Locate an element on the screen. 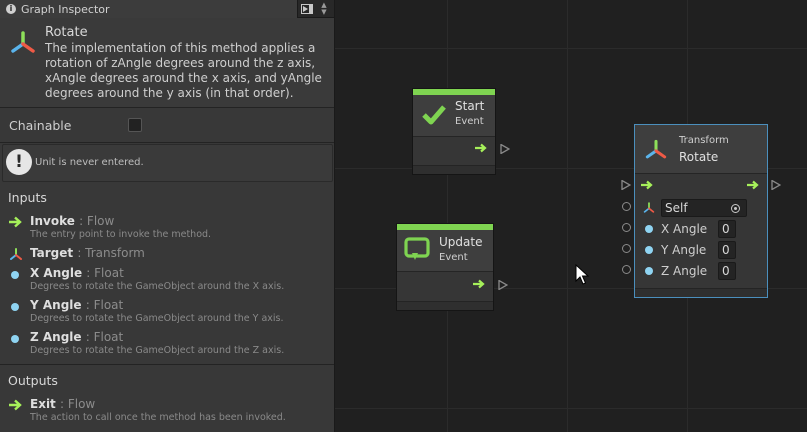  field-label: Y Angle is located at coordinates (684, 250).